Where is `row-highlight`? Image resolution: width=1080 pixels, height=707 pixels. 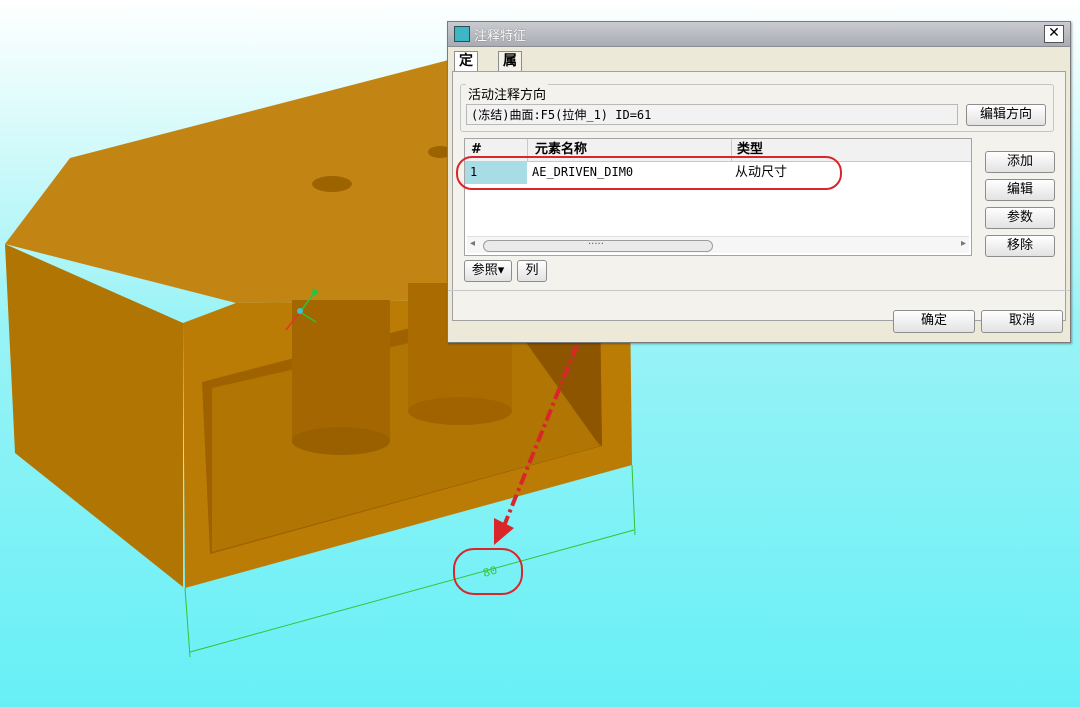 row-highlight is located at coordinates (649, 173).